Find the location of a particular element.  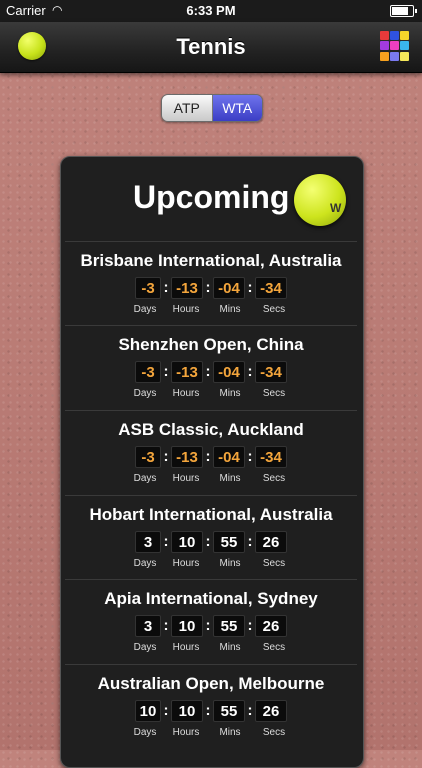

color-grid-icon is located at coordinates (395, 46).